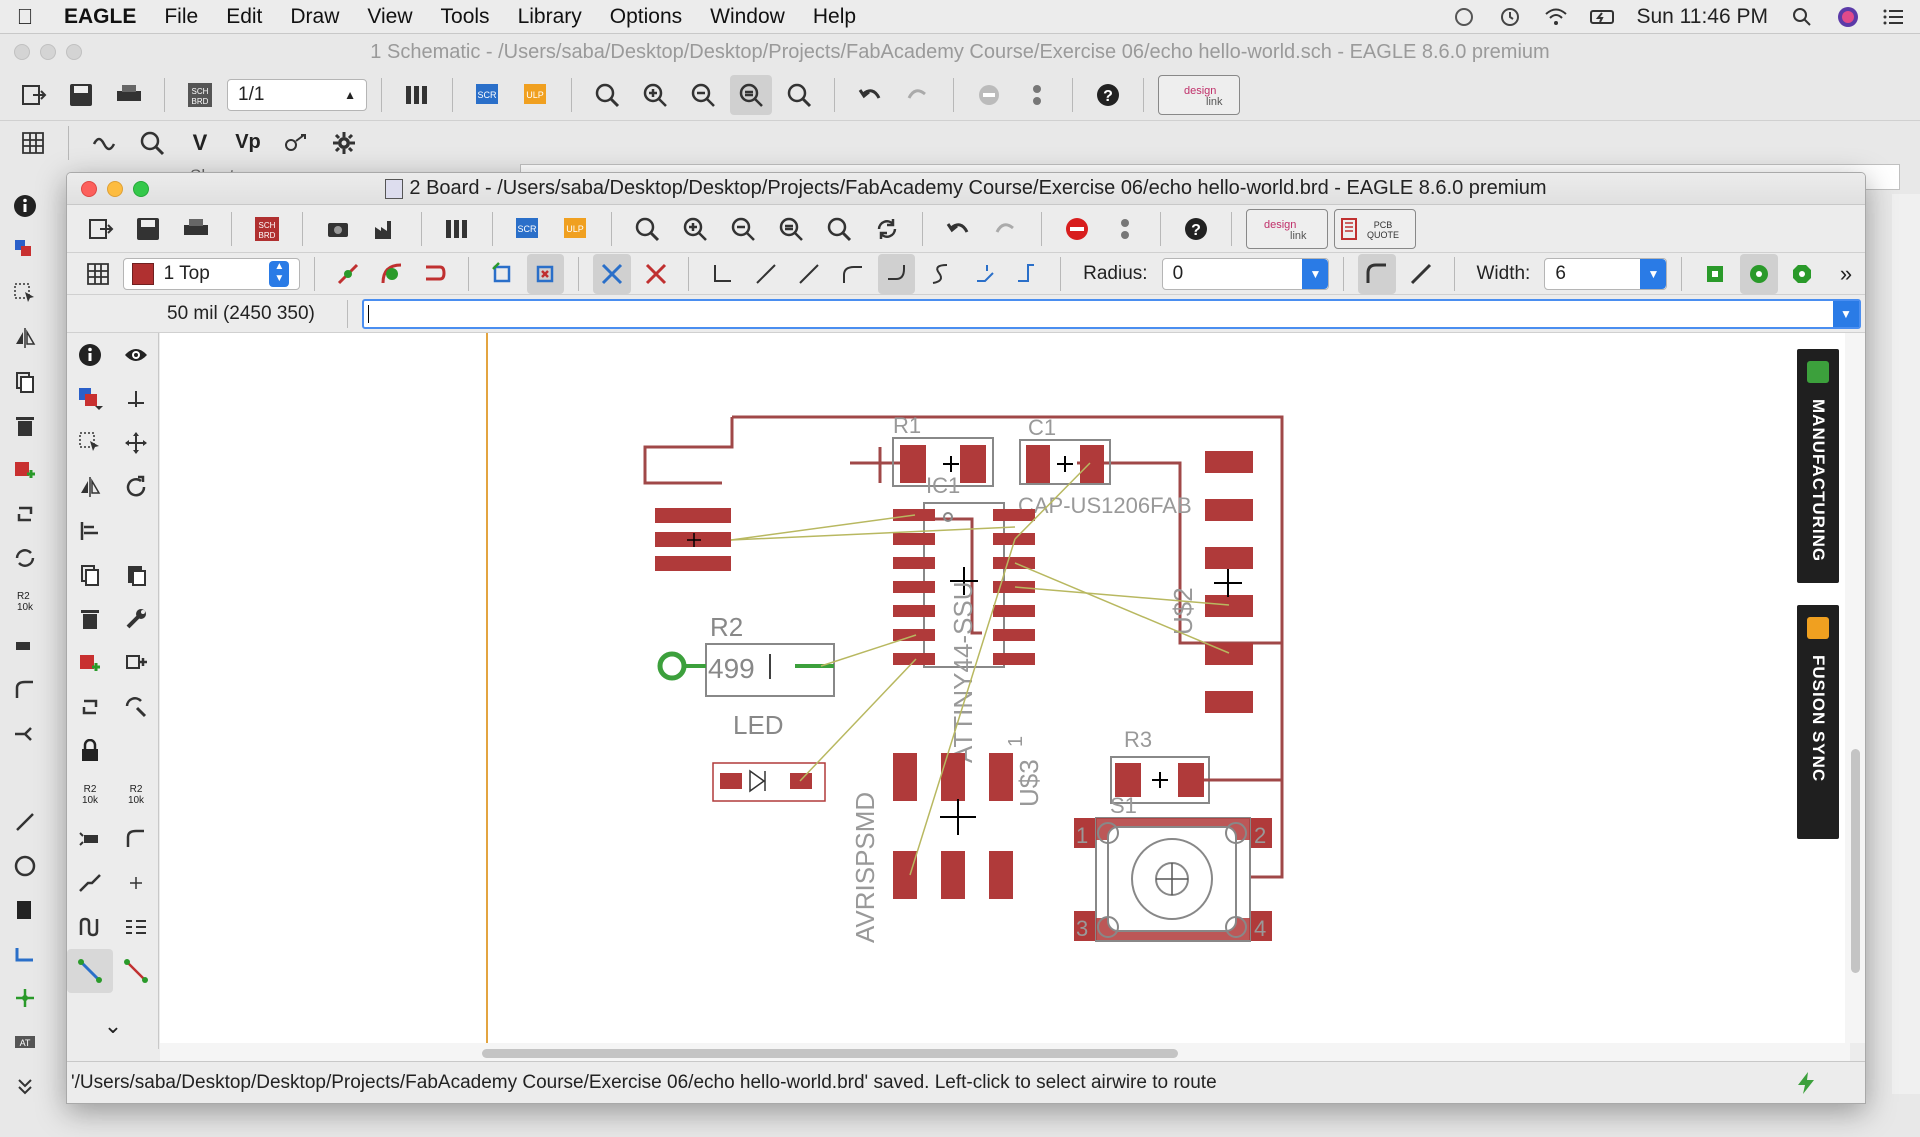 This screenshot has width=1920, height=1137. Describe the element at coordinates (90, 971) in the screenshot. I see `route-icon` at that location.